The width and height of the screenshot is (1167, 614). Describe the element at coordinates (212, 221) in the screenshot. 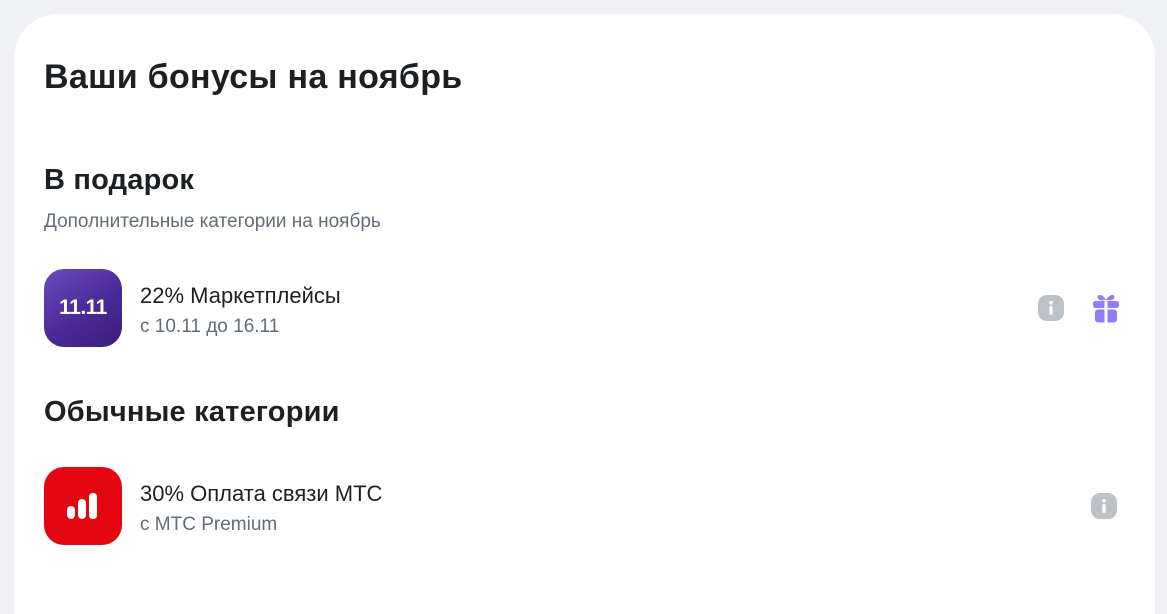

I see `section-subtitle-gift: Дополнительные категории на ноябрь` at that location.